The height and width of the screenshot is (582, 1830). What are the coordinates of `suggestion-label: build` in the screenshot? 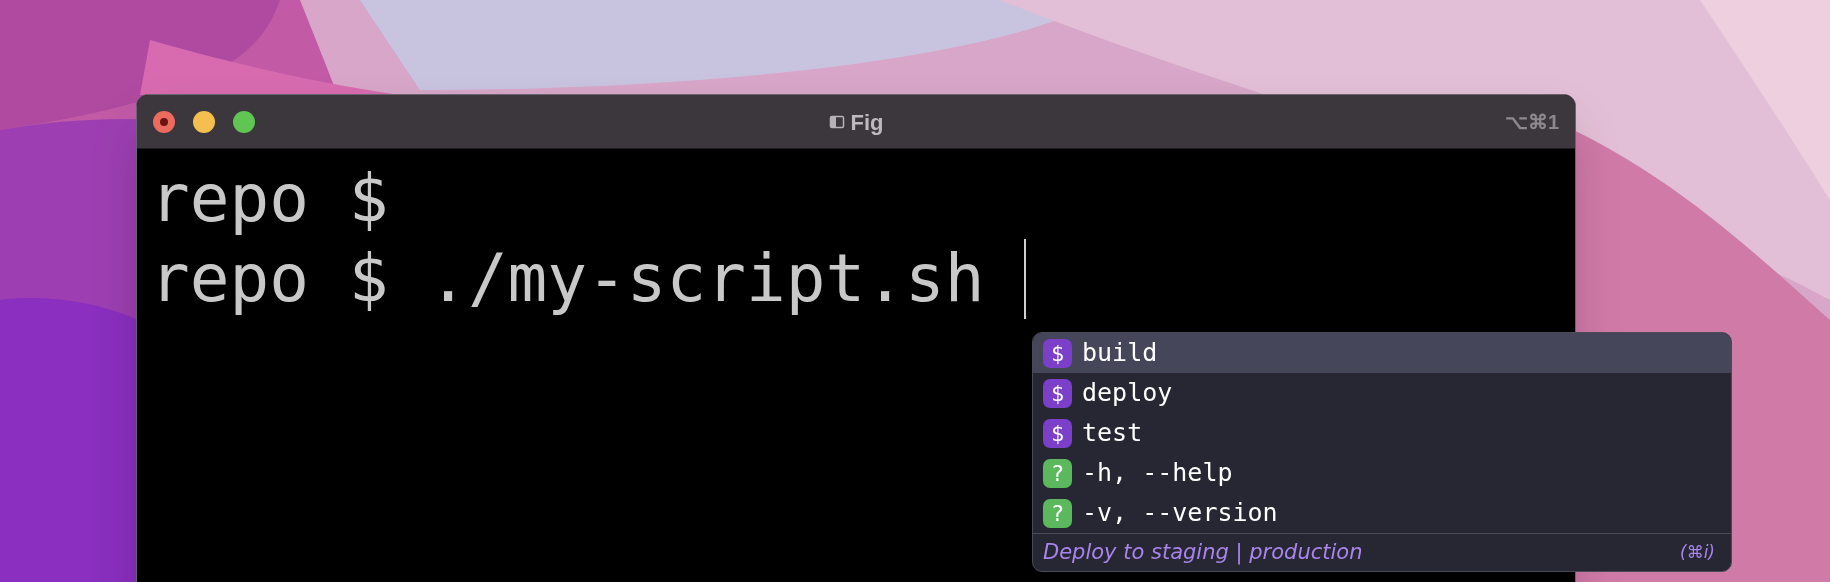 It's located at (1120, 353).